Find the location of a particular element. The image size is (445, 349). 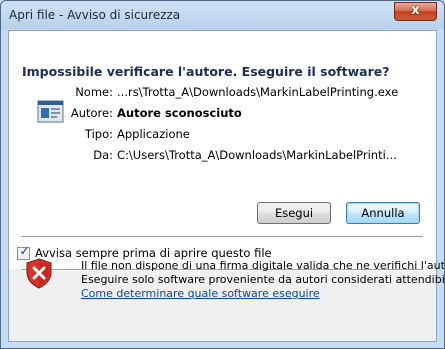

close-button: x is located at coordinates (415, 11).